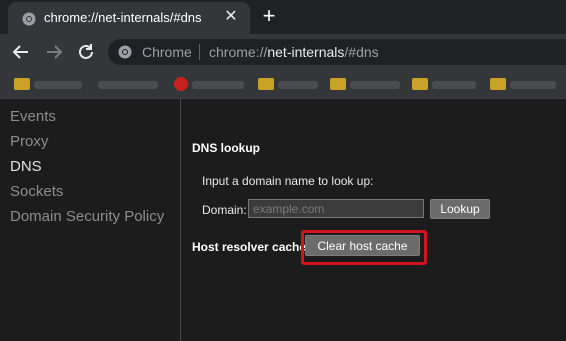 Image resolution: width=566 pixels, height=341 pixels. What do you see at coordinates (123, 17) in the screenshot?
I see `tab-title: chrome://net-internals/#dns` at bounding box center [123, 17].